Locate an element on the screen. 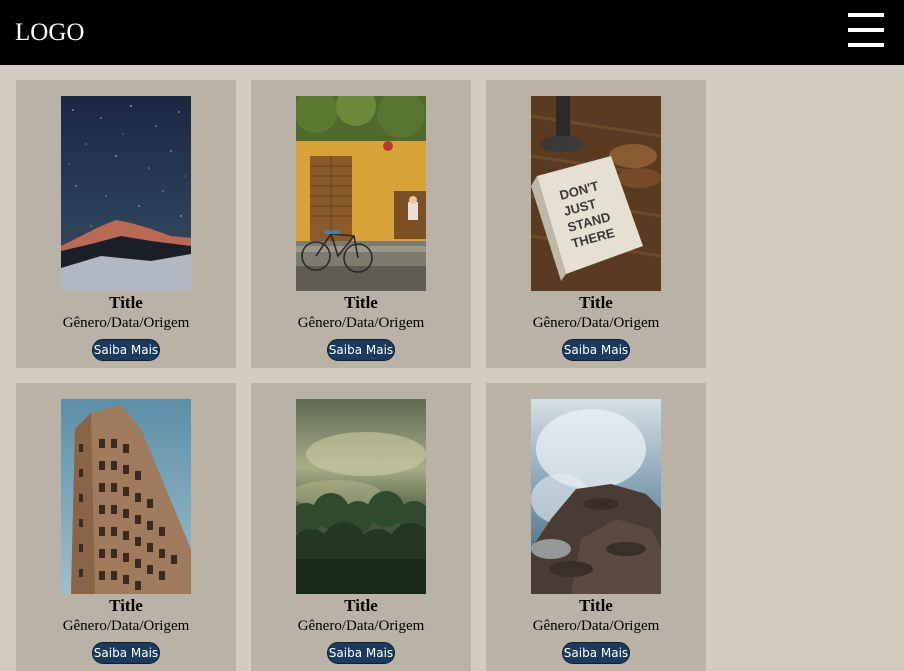 Image resolution: width=904 pixels, height=671 pixels. card-image-starry-sky-mountain is located at coordinates (126, 193).